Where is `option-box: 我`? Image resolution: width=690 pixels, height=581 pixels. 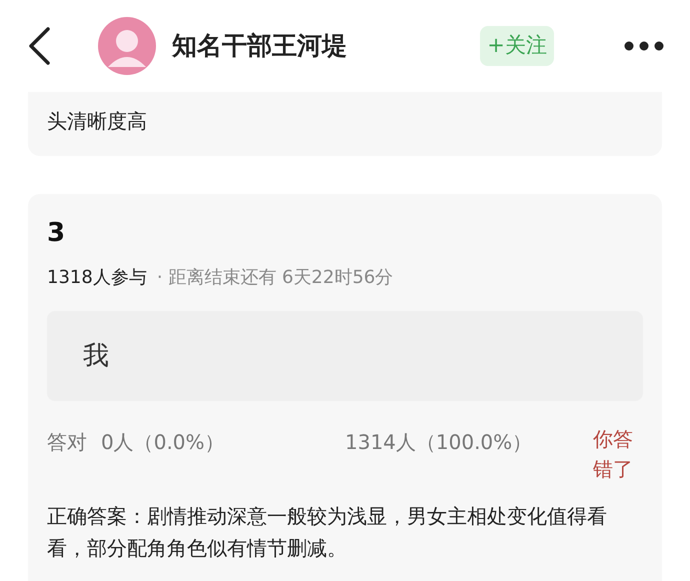
option-box: 我 is located at coordinates (345, 356).